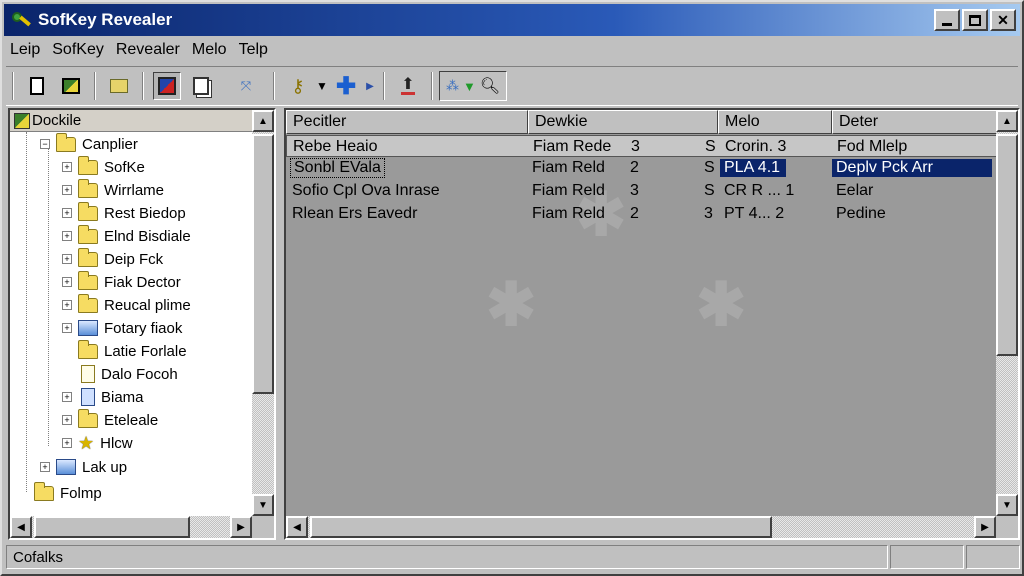 The image size is (1024, 576). What do you see at coordinates (408, 86) in the screenshot?
I see `export-button: ⬆` at bounding box center [408, 86].